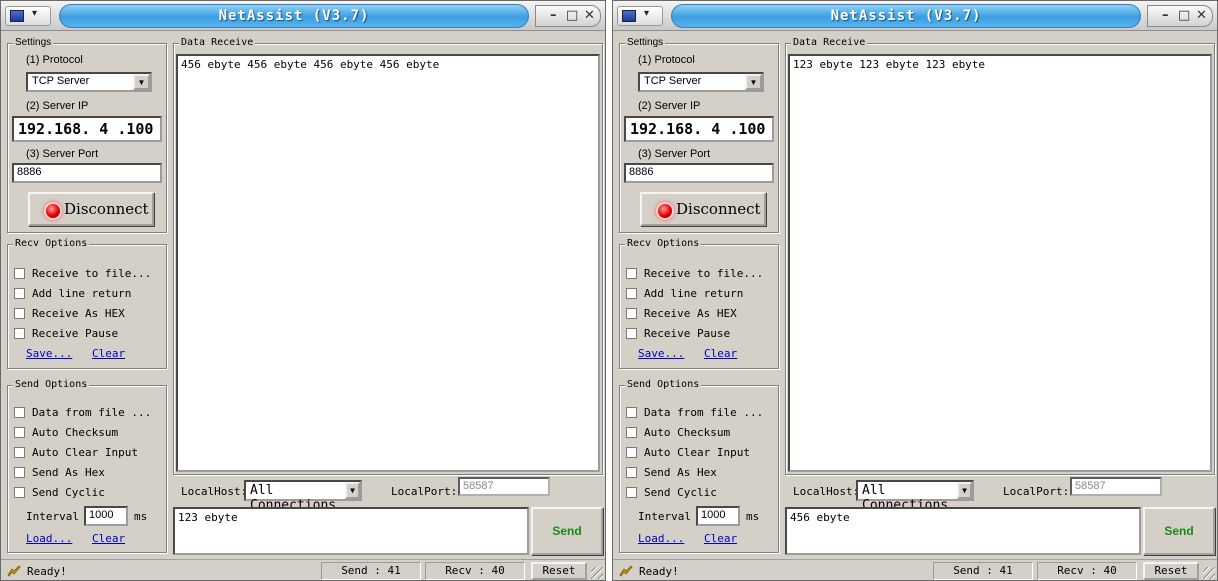  What do you see at coordinates (680, 472) in the screenshot?
I see `send-option-label: Send As Hex` at bounding box center [680, 472].